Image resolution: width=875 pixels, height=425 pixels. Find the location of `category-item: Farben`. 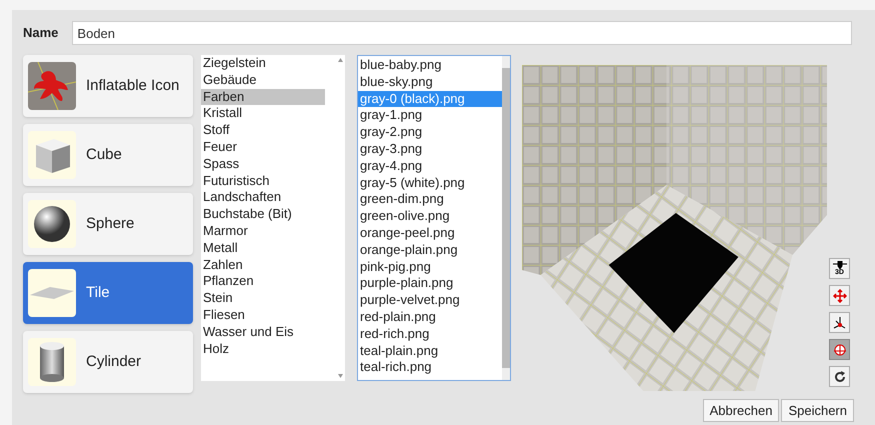

category-item: Farben is located at coordinates (263, 97).